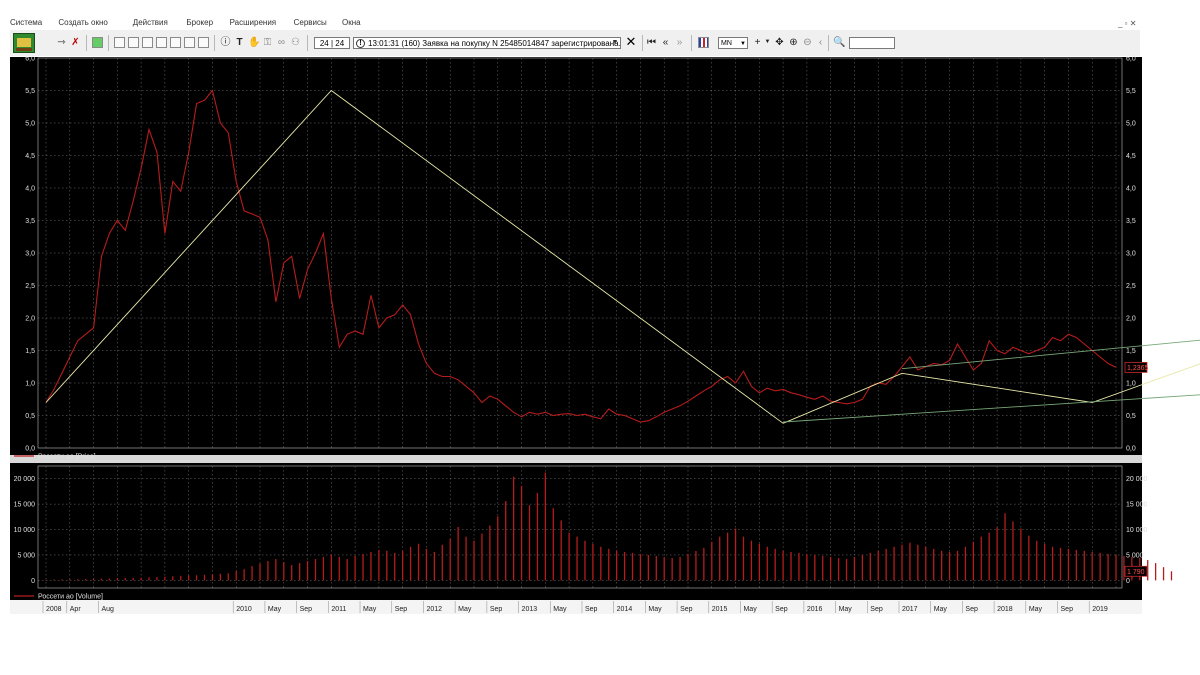  I want to click on price-legend: Россети ао [Price], so click(67, 457).